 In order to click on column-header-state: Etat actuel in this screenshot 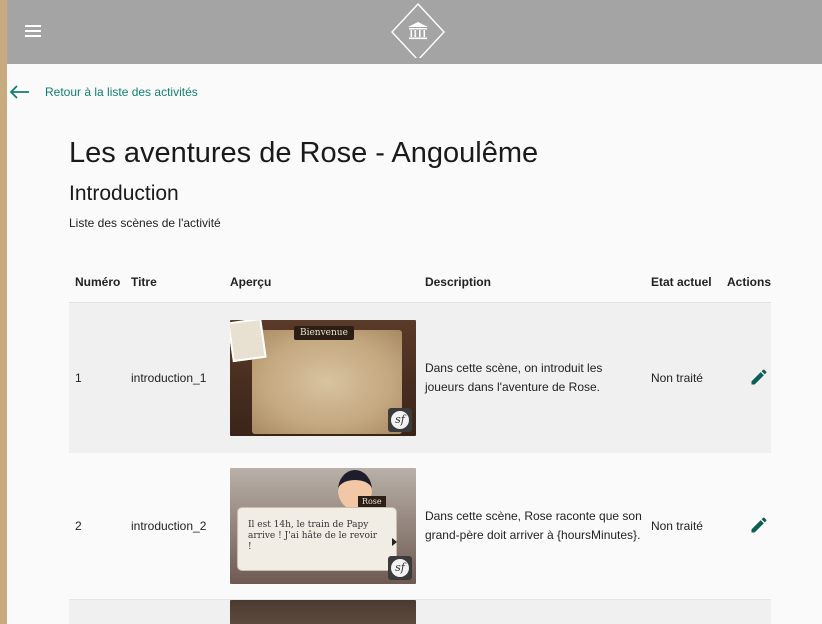, I will do `click(682, 282)`.